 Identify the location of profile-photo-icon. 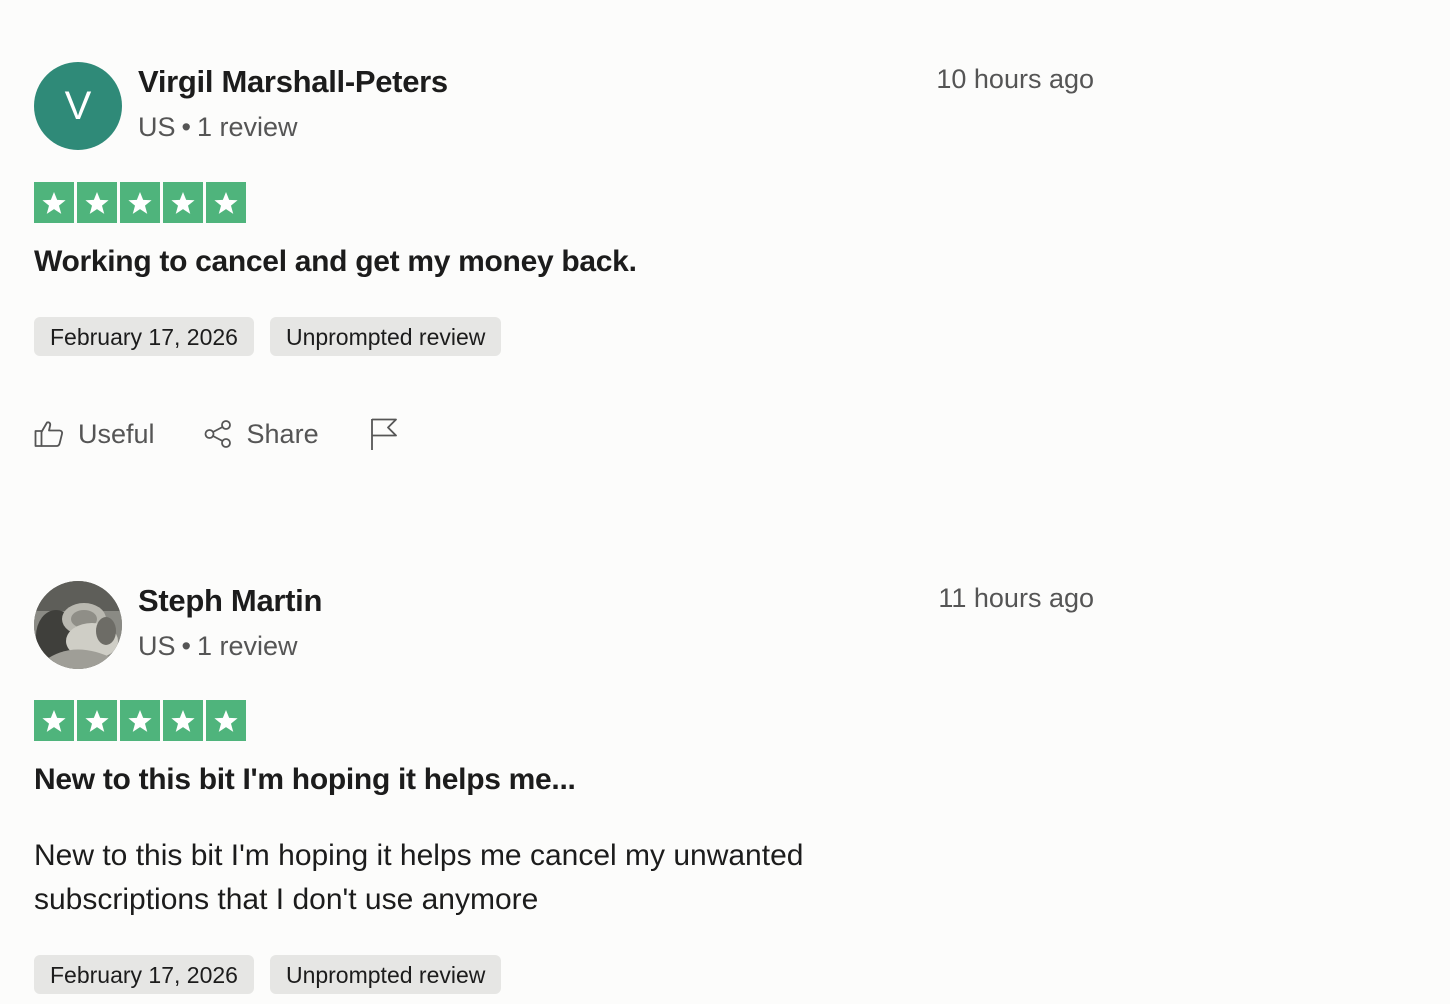
(78, 625).